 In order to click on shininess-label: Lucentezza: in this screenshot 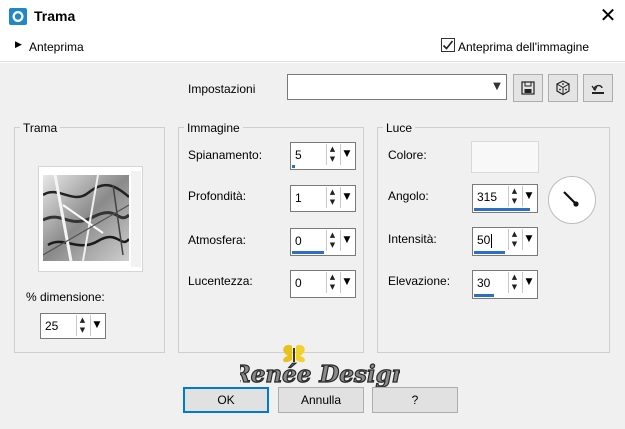, I will do `click(220, 281)`.